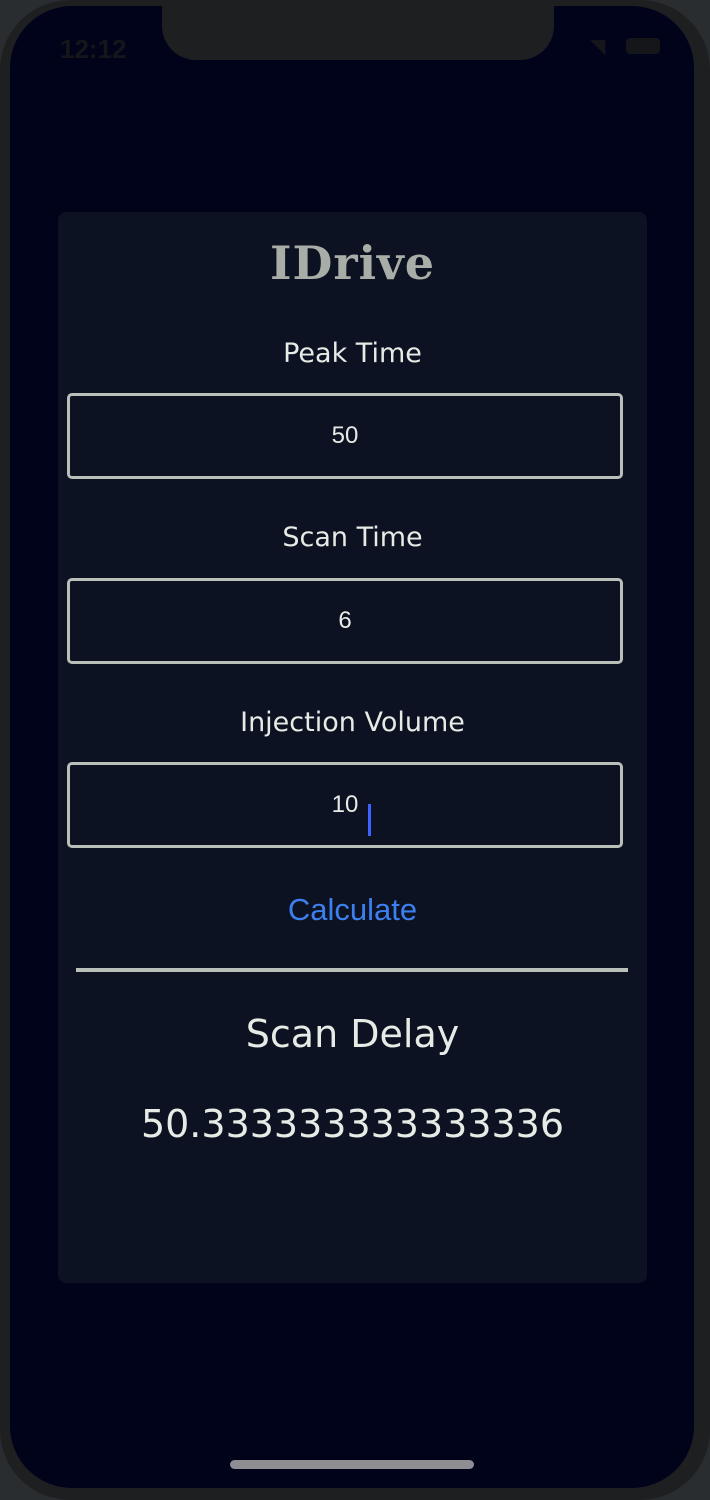 The image size is (710, 1500). Describe the element at coordinates (598, 46) in the screenshot. I see `wifi-icon: ◥` at that location.